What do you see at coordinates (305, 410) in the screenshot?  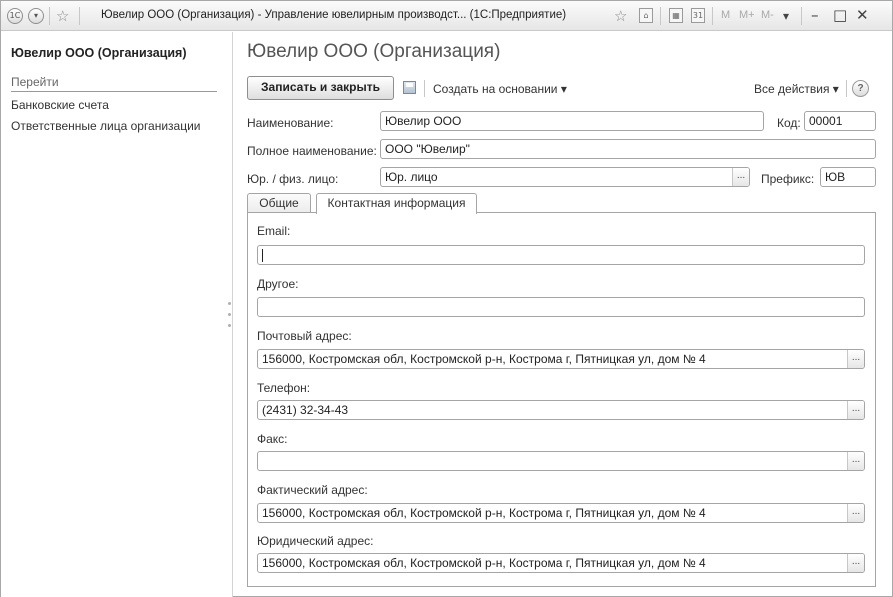 I see `phone-value: (2431) 32-34-43` at bounding box center [305, 410].